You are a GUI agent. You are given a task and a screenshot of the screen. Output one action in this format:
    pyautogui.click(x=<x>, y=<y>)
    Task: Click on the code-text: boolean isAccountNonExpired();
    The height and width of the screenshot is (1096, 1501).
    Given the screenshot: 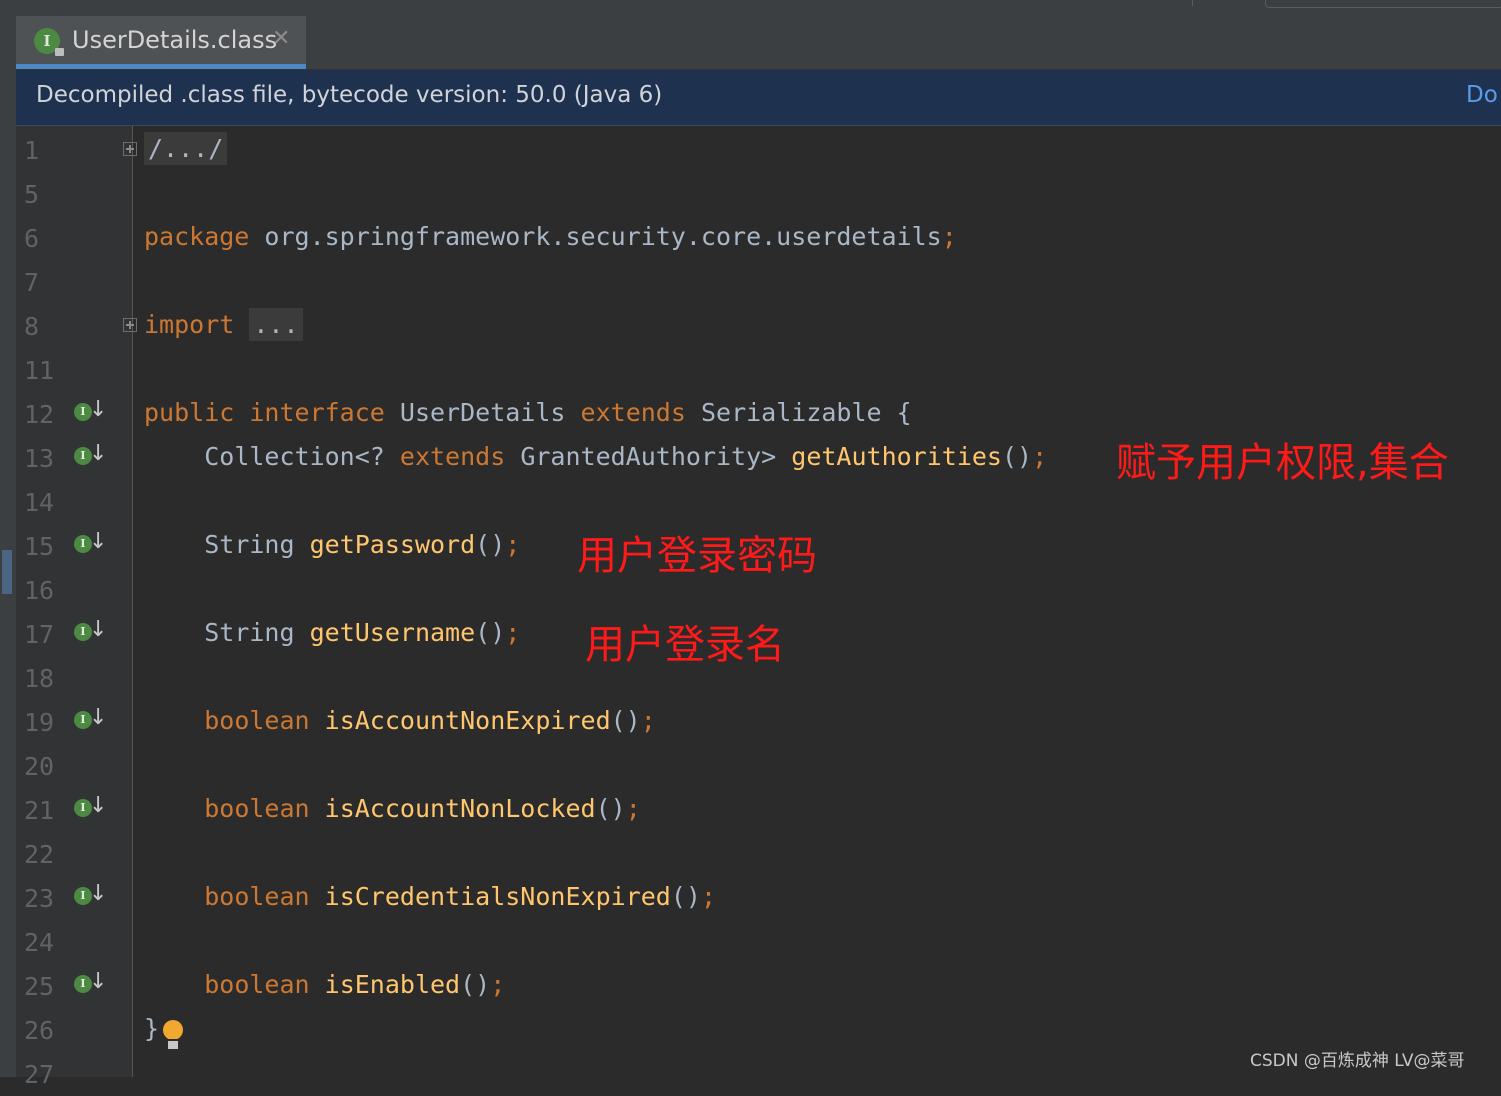 What is the action you would take?
    pyautogui.click(x=400, y=720)
    